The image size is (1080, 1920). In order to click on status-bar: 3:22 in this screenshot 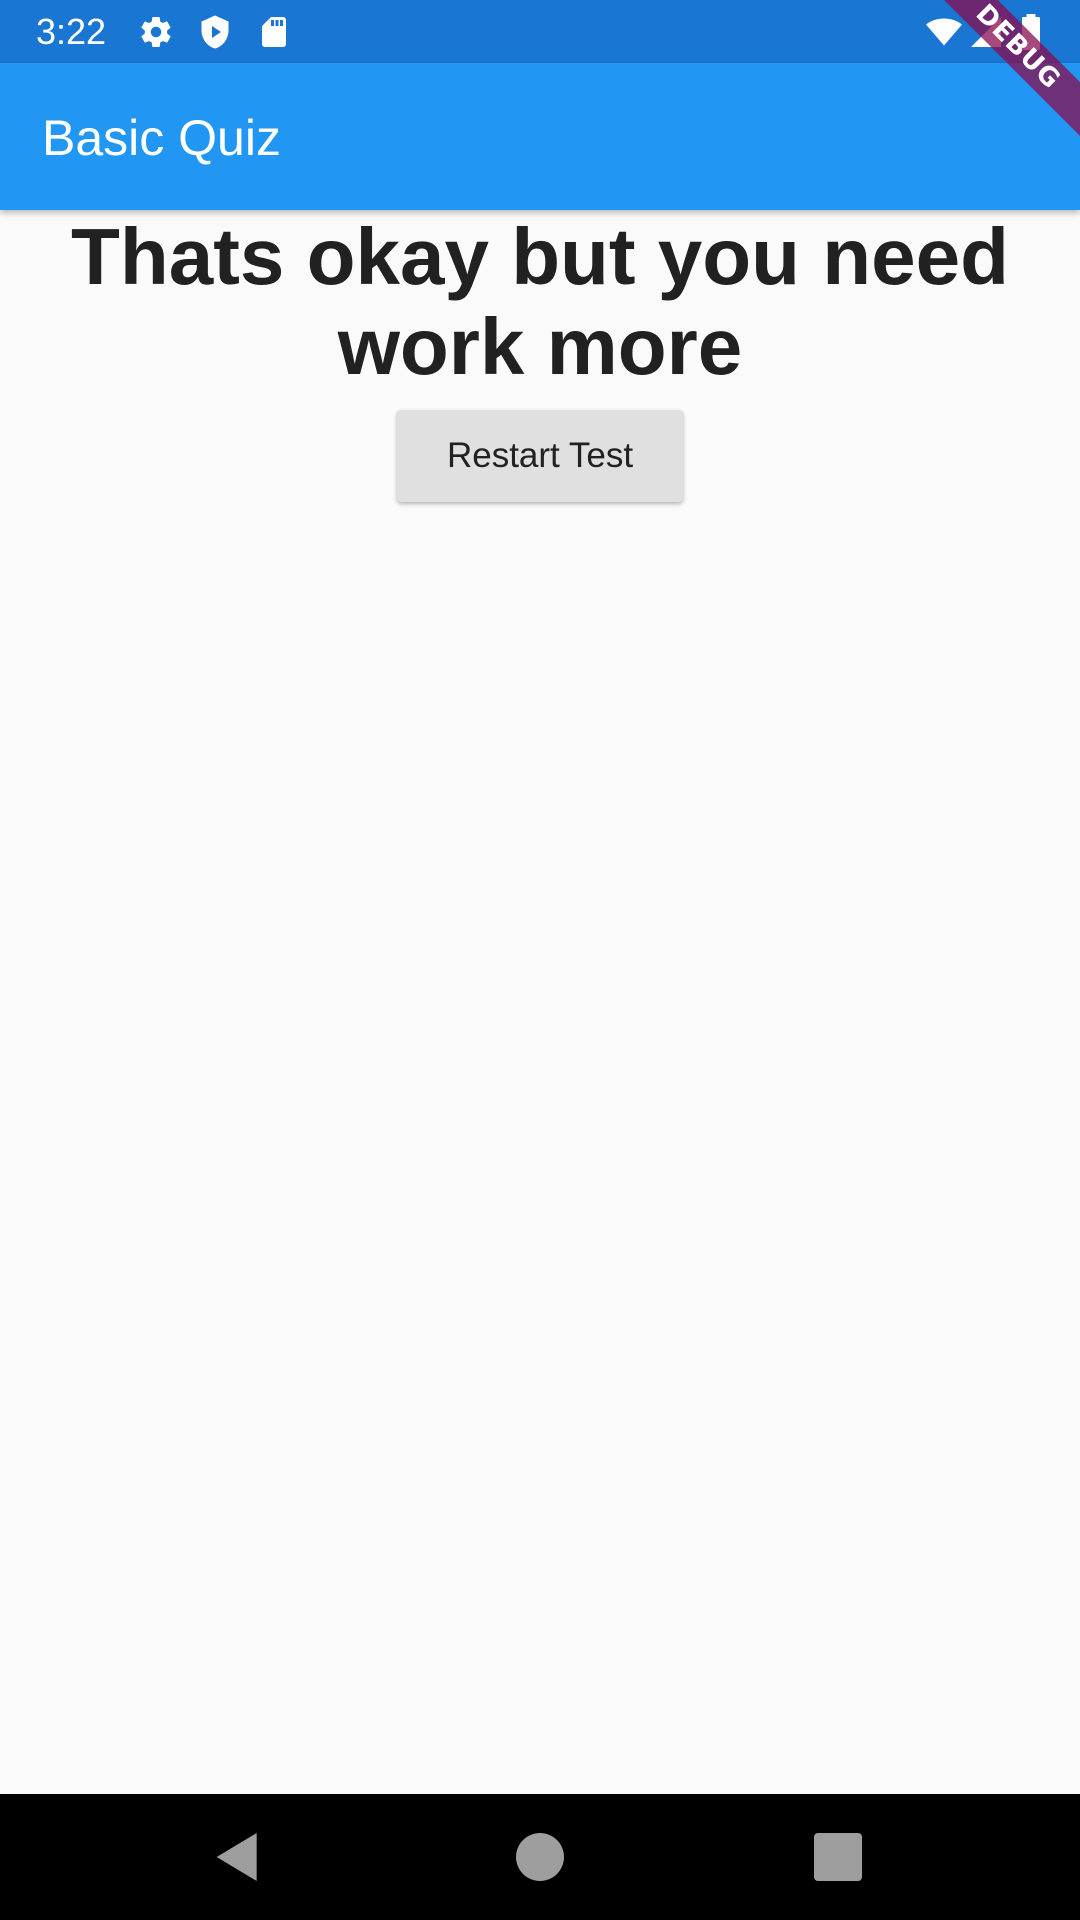, I will do `click(540, 31)`.